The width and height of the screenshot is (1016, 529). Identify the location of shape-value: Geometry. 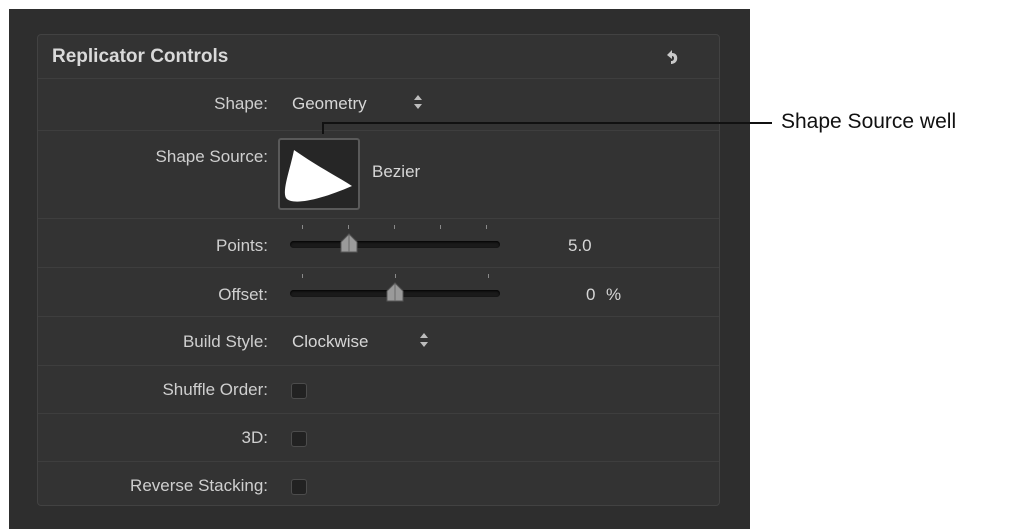
(329, 103).